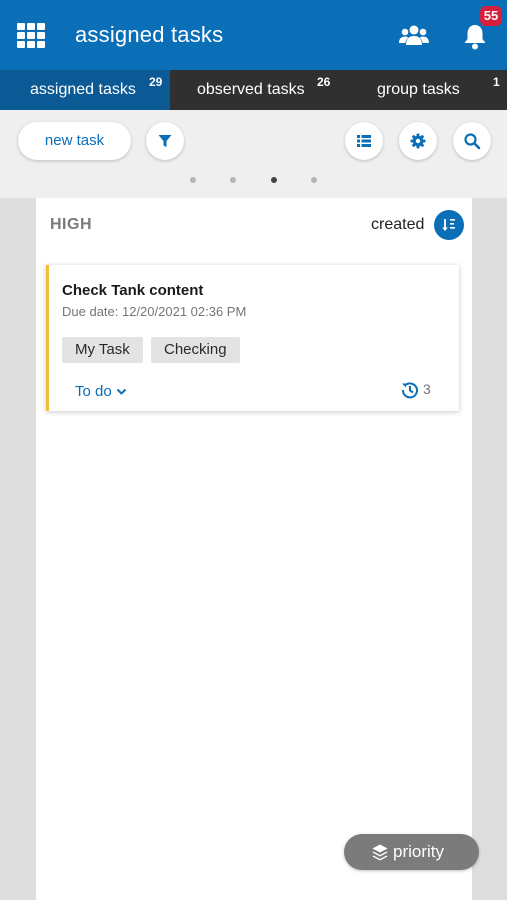  Describe the element at coordinates (496, 82) in the screenshot. I see `tab-count: 1` at that location.